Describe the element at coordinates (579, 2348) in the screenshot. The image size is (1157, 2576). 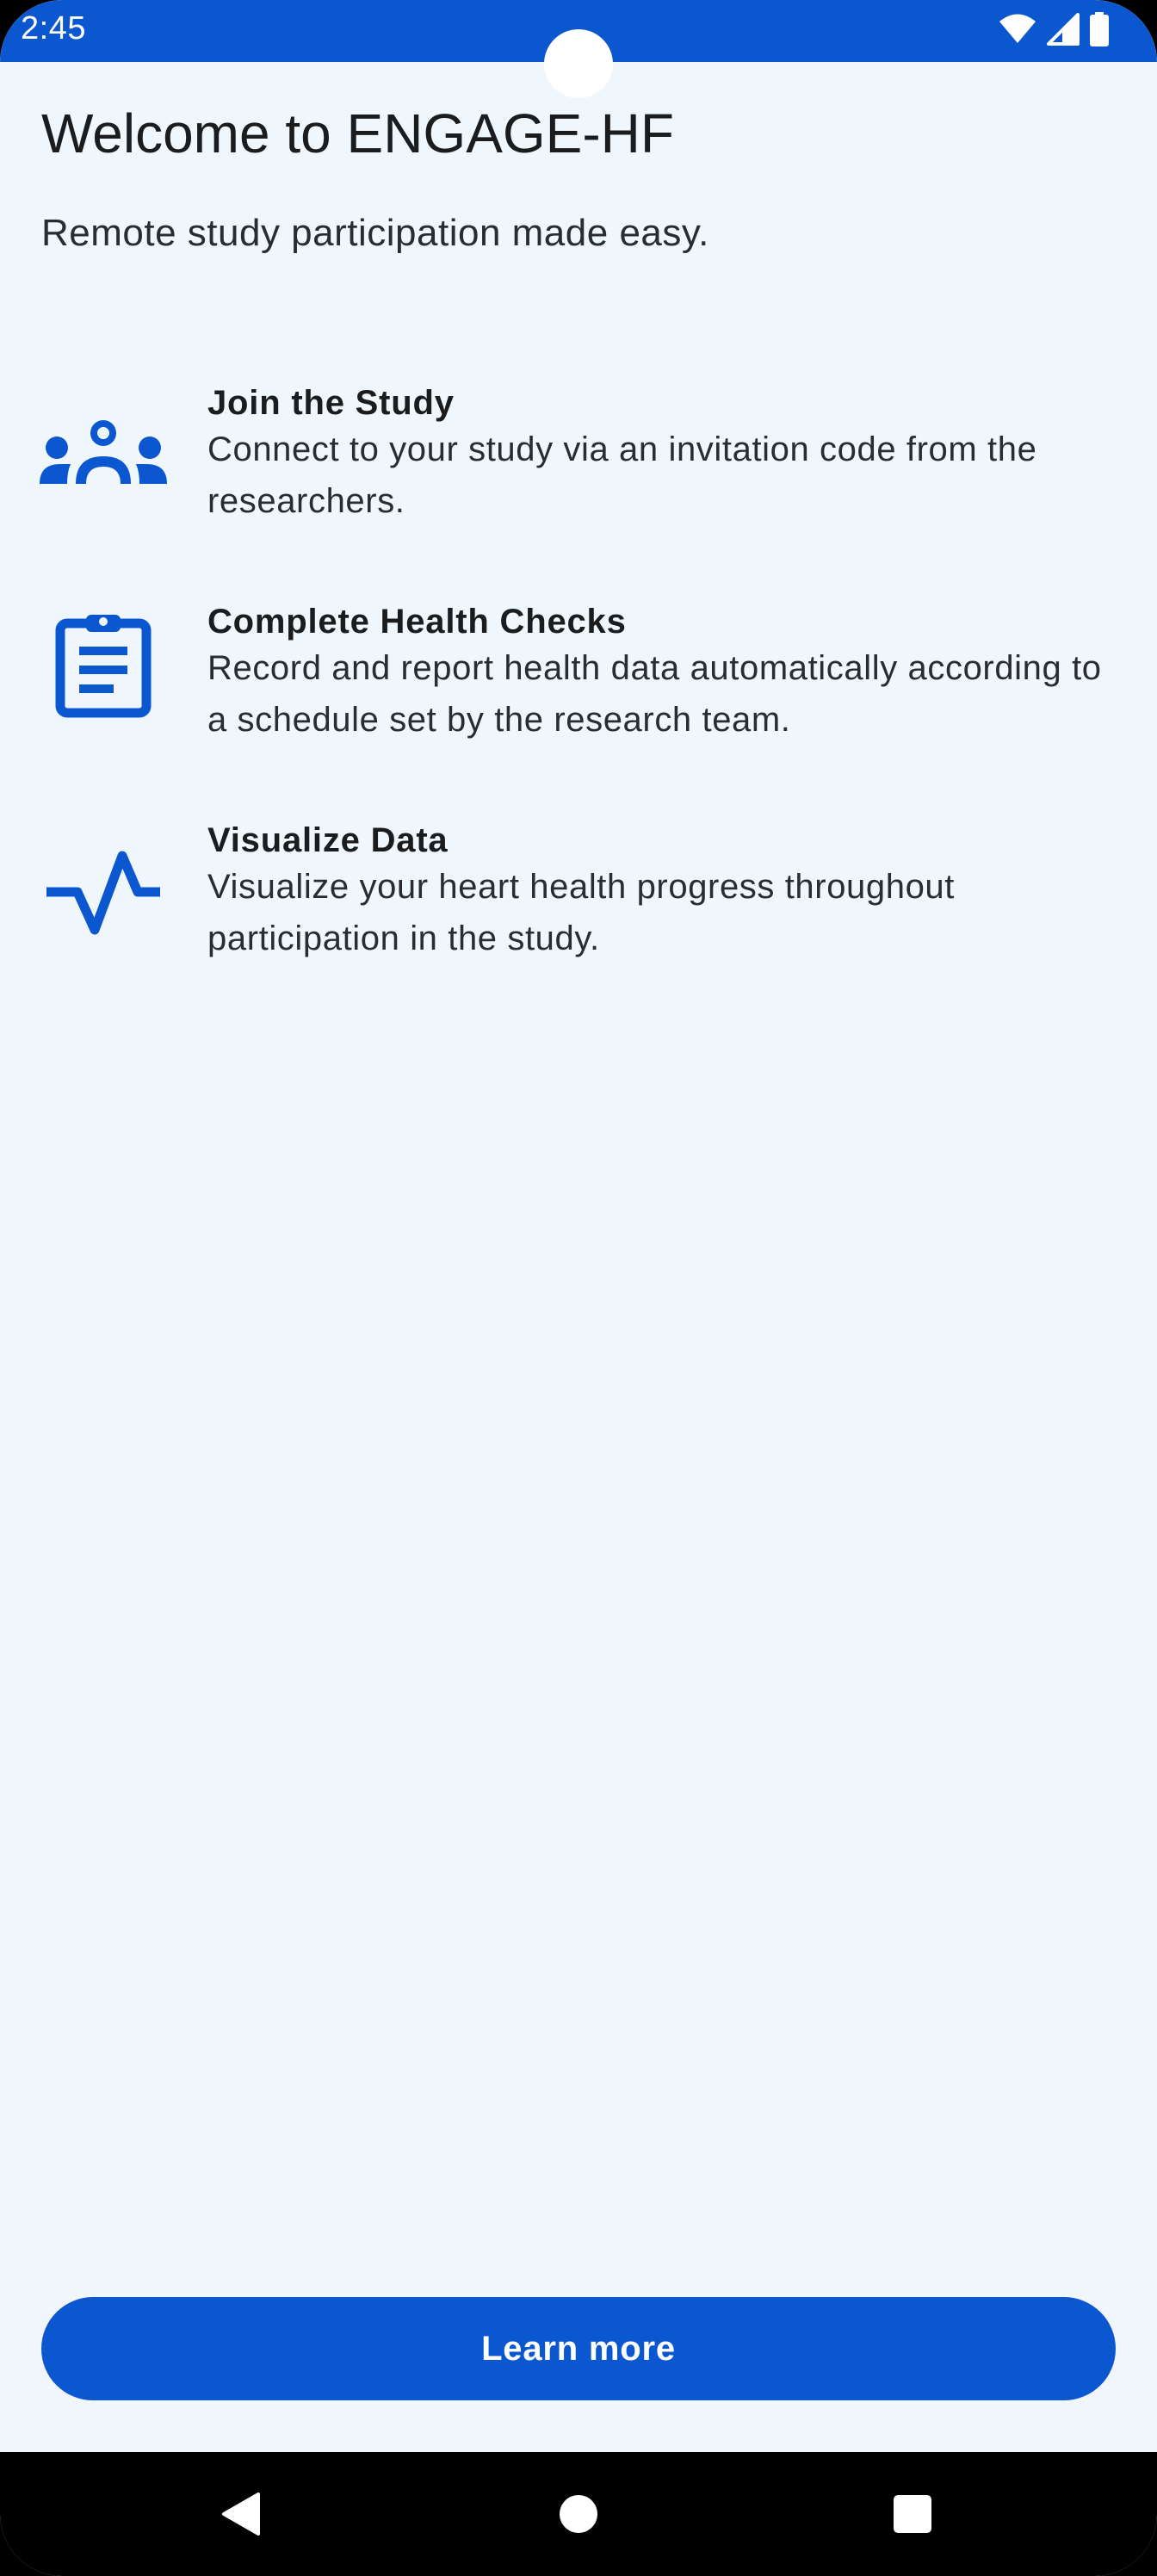
I see `learn-more-button: Learn more` at that location.